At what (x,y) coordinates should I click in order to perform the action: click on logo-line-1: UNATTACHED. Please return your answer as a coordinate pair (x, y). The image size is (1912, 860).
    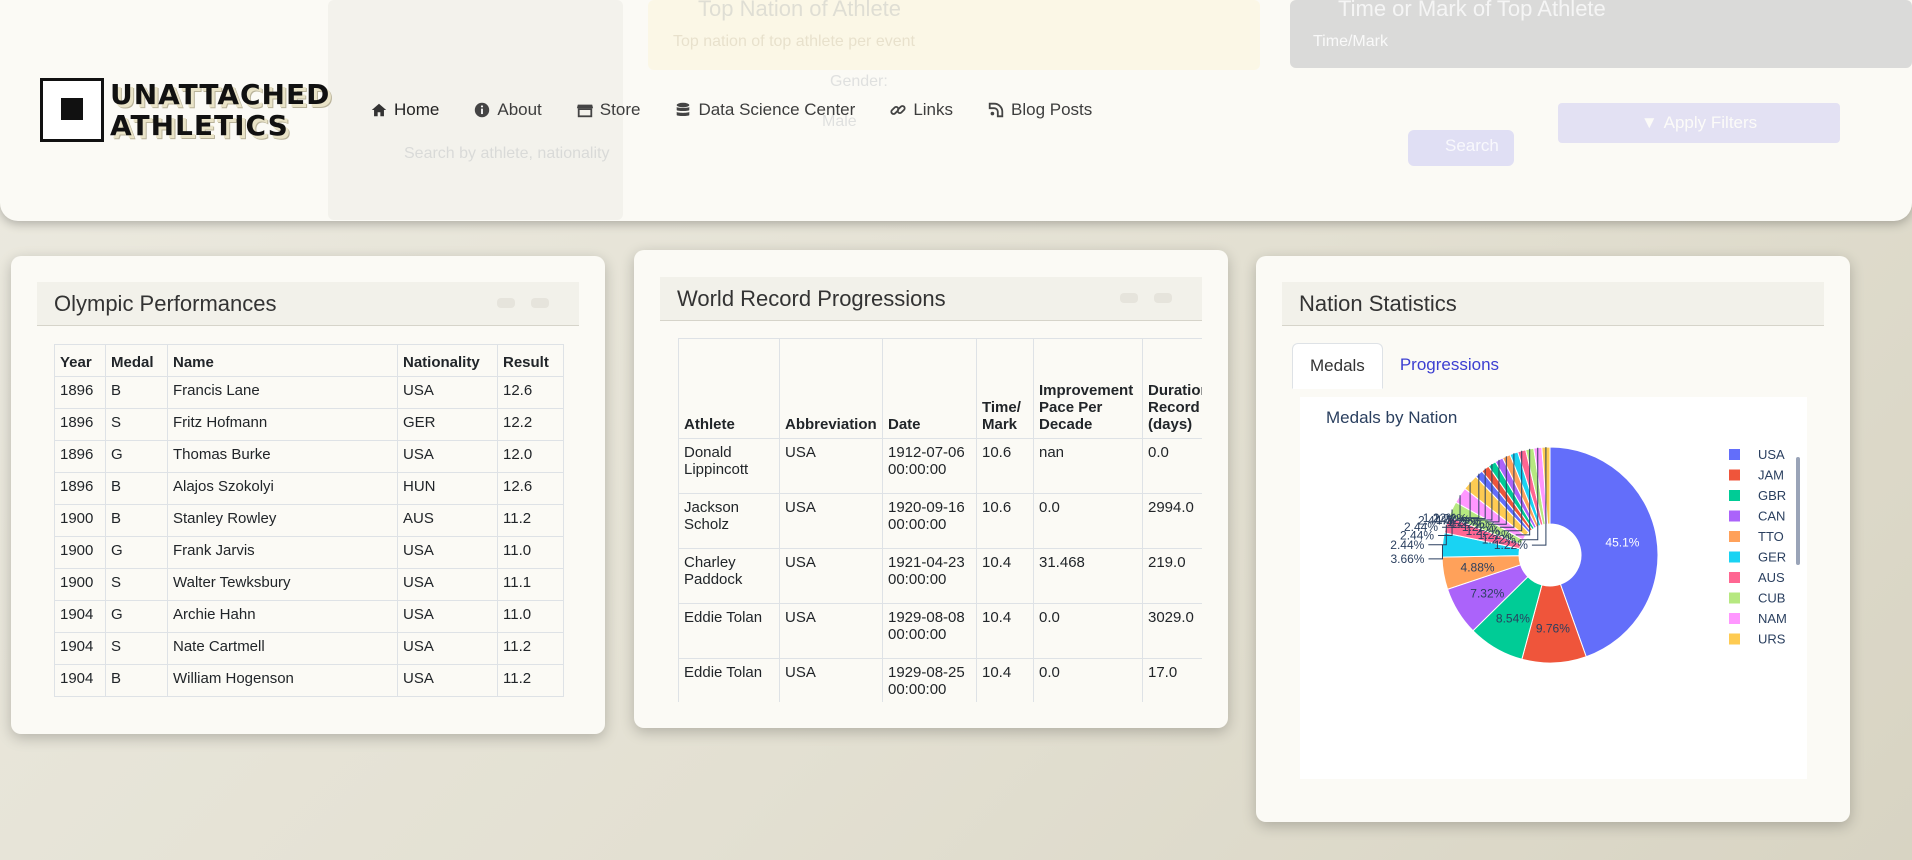
    Looking at the image, I should click on (220, 94).